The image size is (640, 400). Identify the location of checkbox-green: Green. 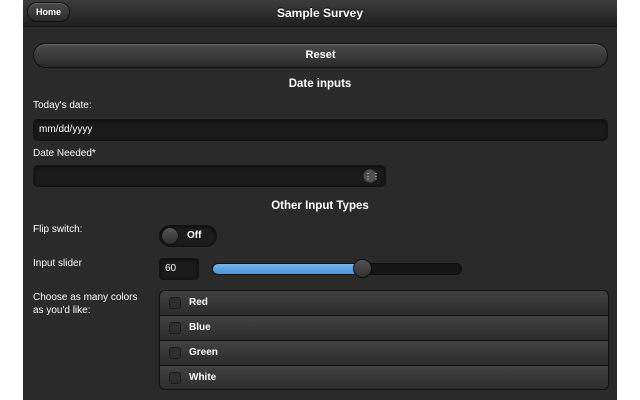
(384, 353).